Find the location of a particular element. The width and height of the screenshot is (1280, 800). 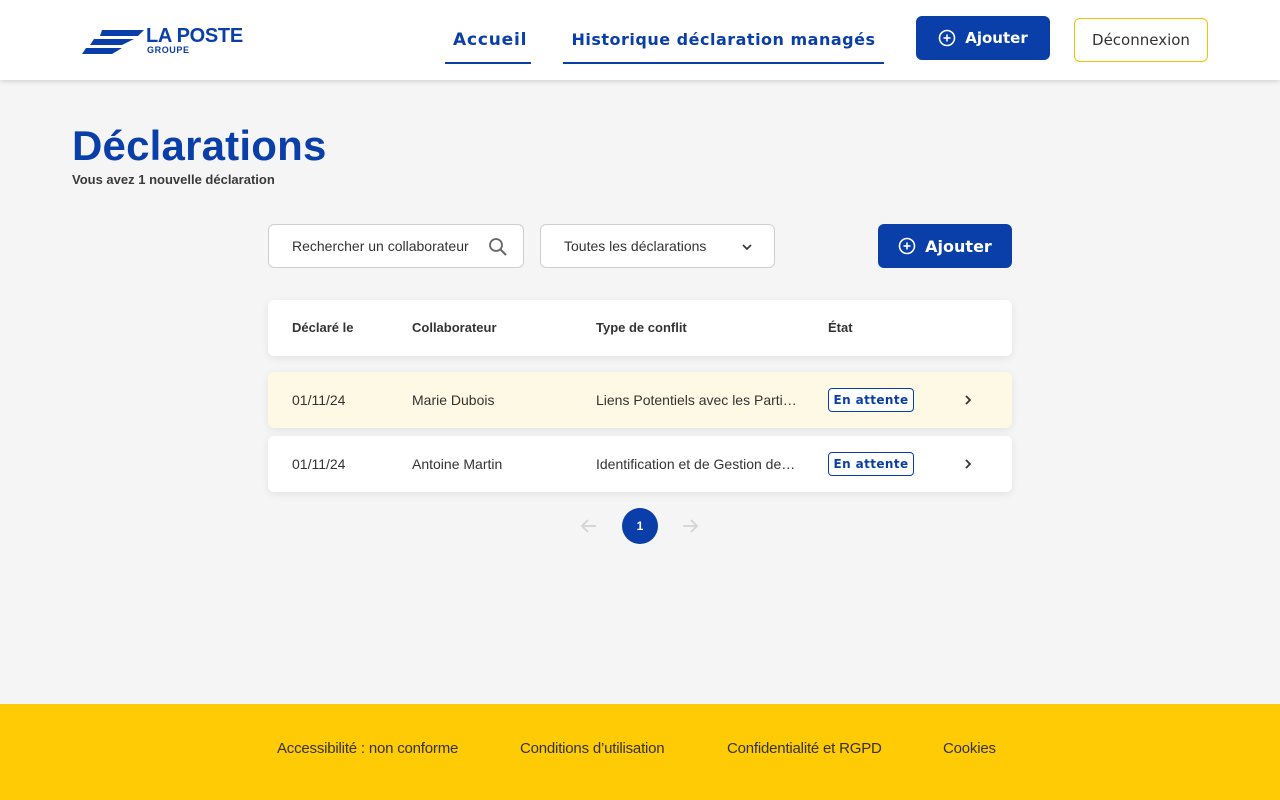

column-header-collaborator: Collaborateur is located at coordinates (454, 327).